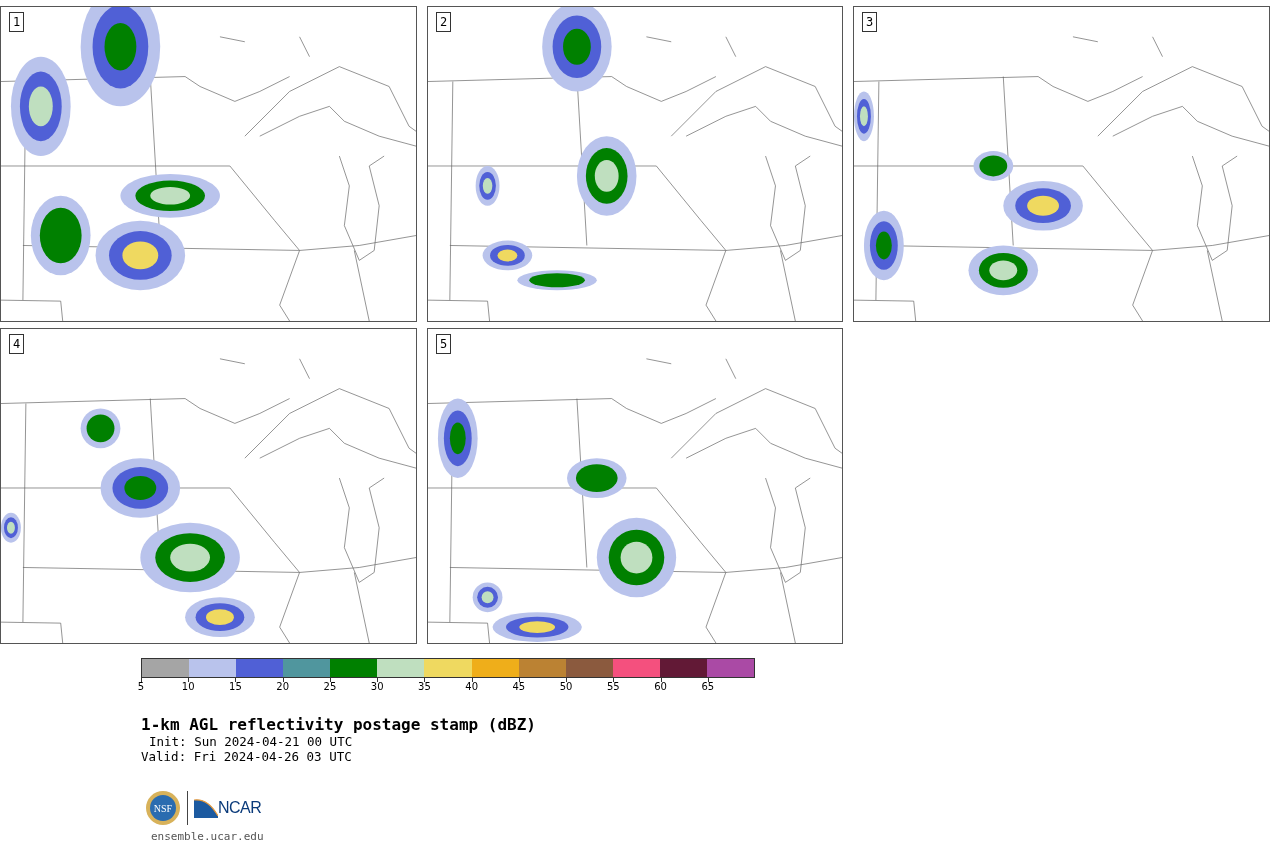 The height and width of the screenshot is (844, 1280). I want to click on tick-label: 50, so click(566, 686).